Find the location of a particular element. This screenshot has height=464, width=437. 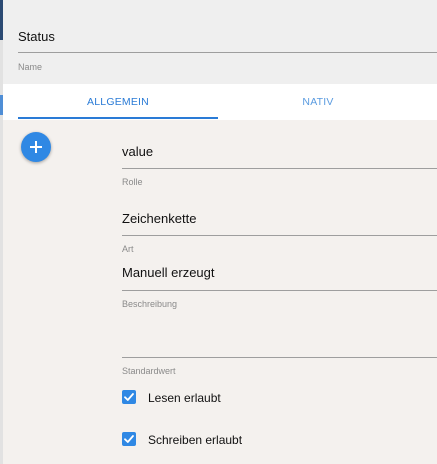

default-value-field is located at coordinates (279, 339).